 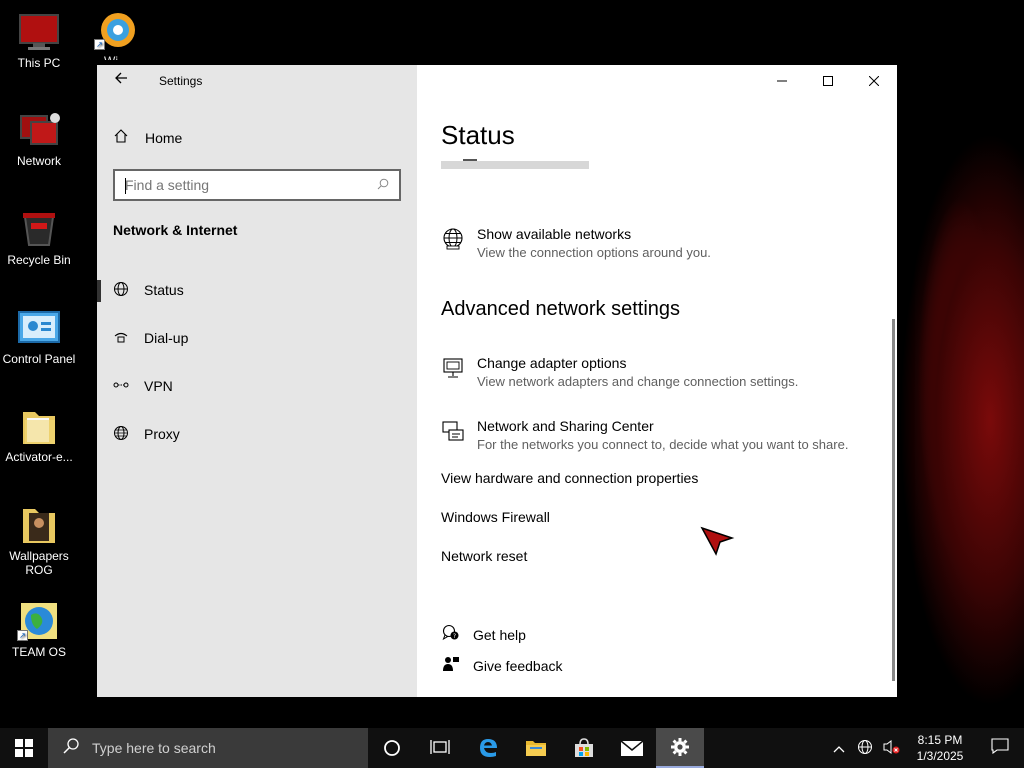 I want to click on mouse-cursor-icon, so click(x=718, y=542).